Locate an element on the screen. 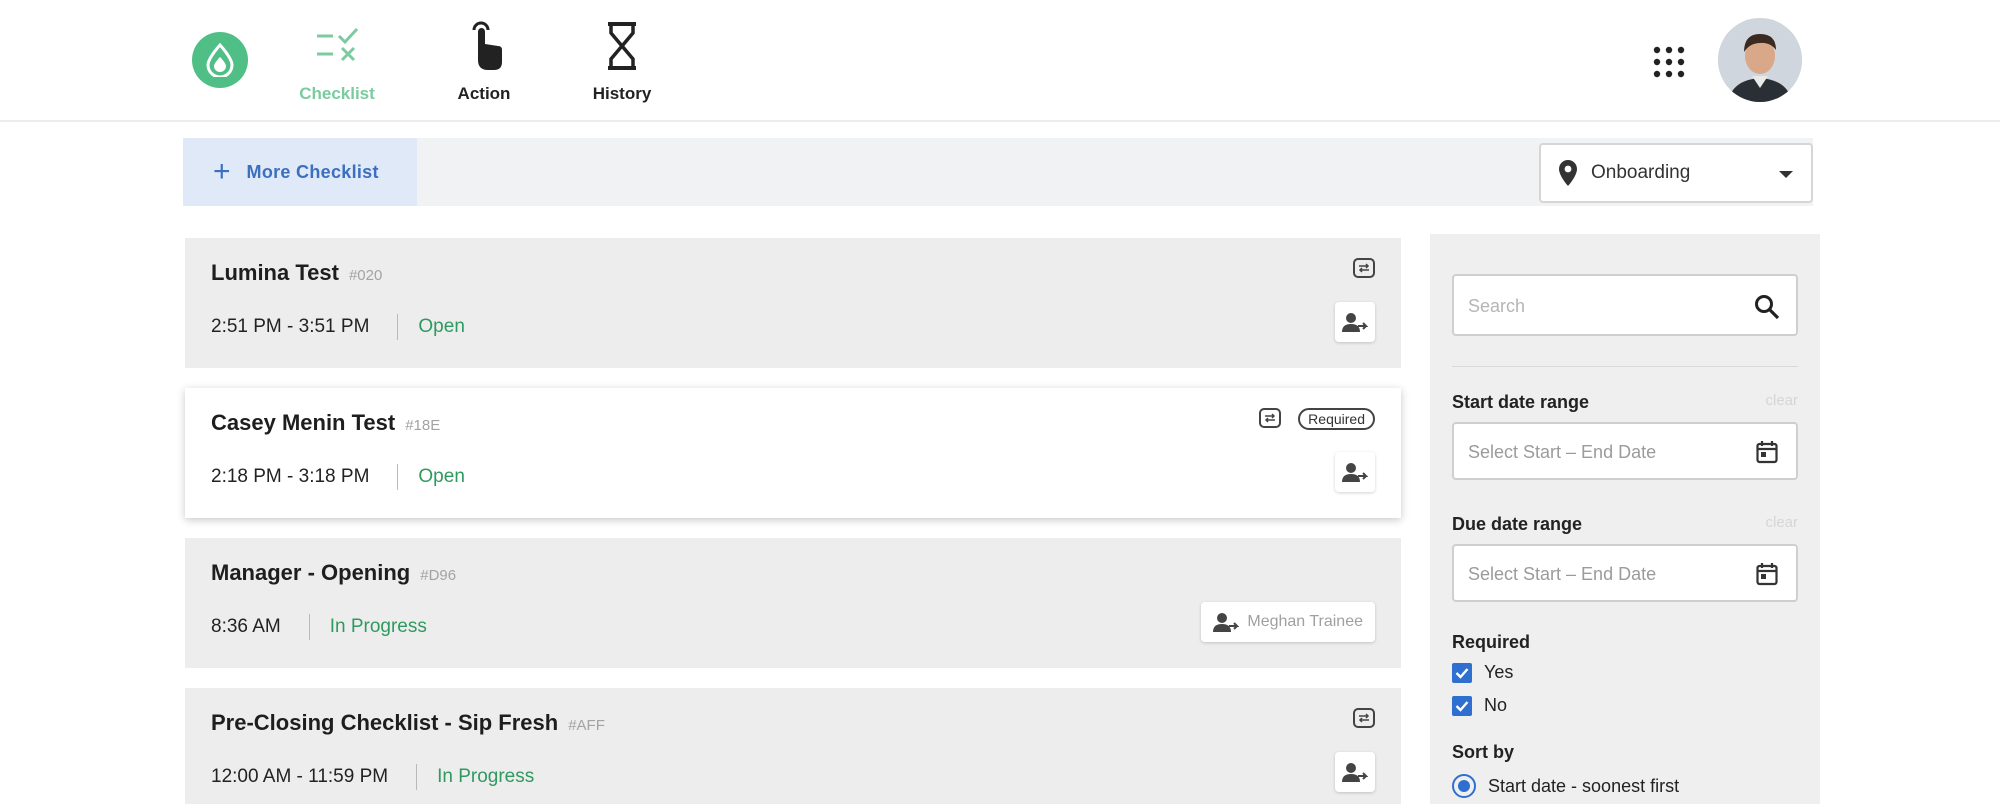 This screenshot has height=804, width=2000. more-checklist-button: + More Checklist is located at coordinates (300, 172).